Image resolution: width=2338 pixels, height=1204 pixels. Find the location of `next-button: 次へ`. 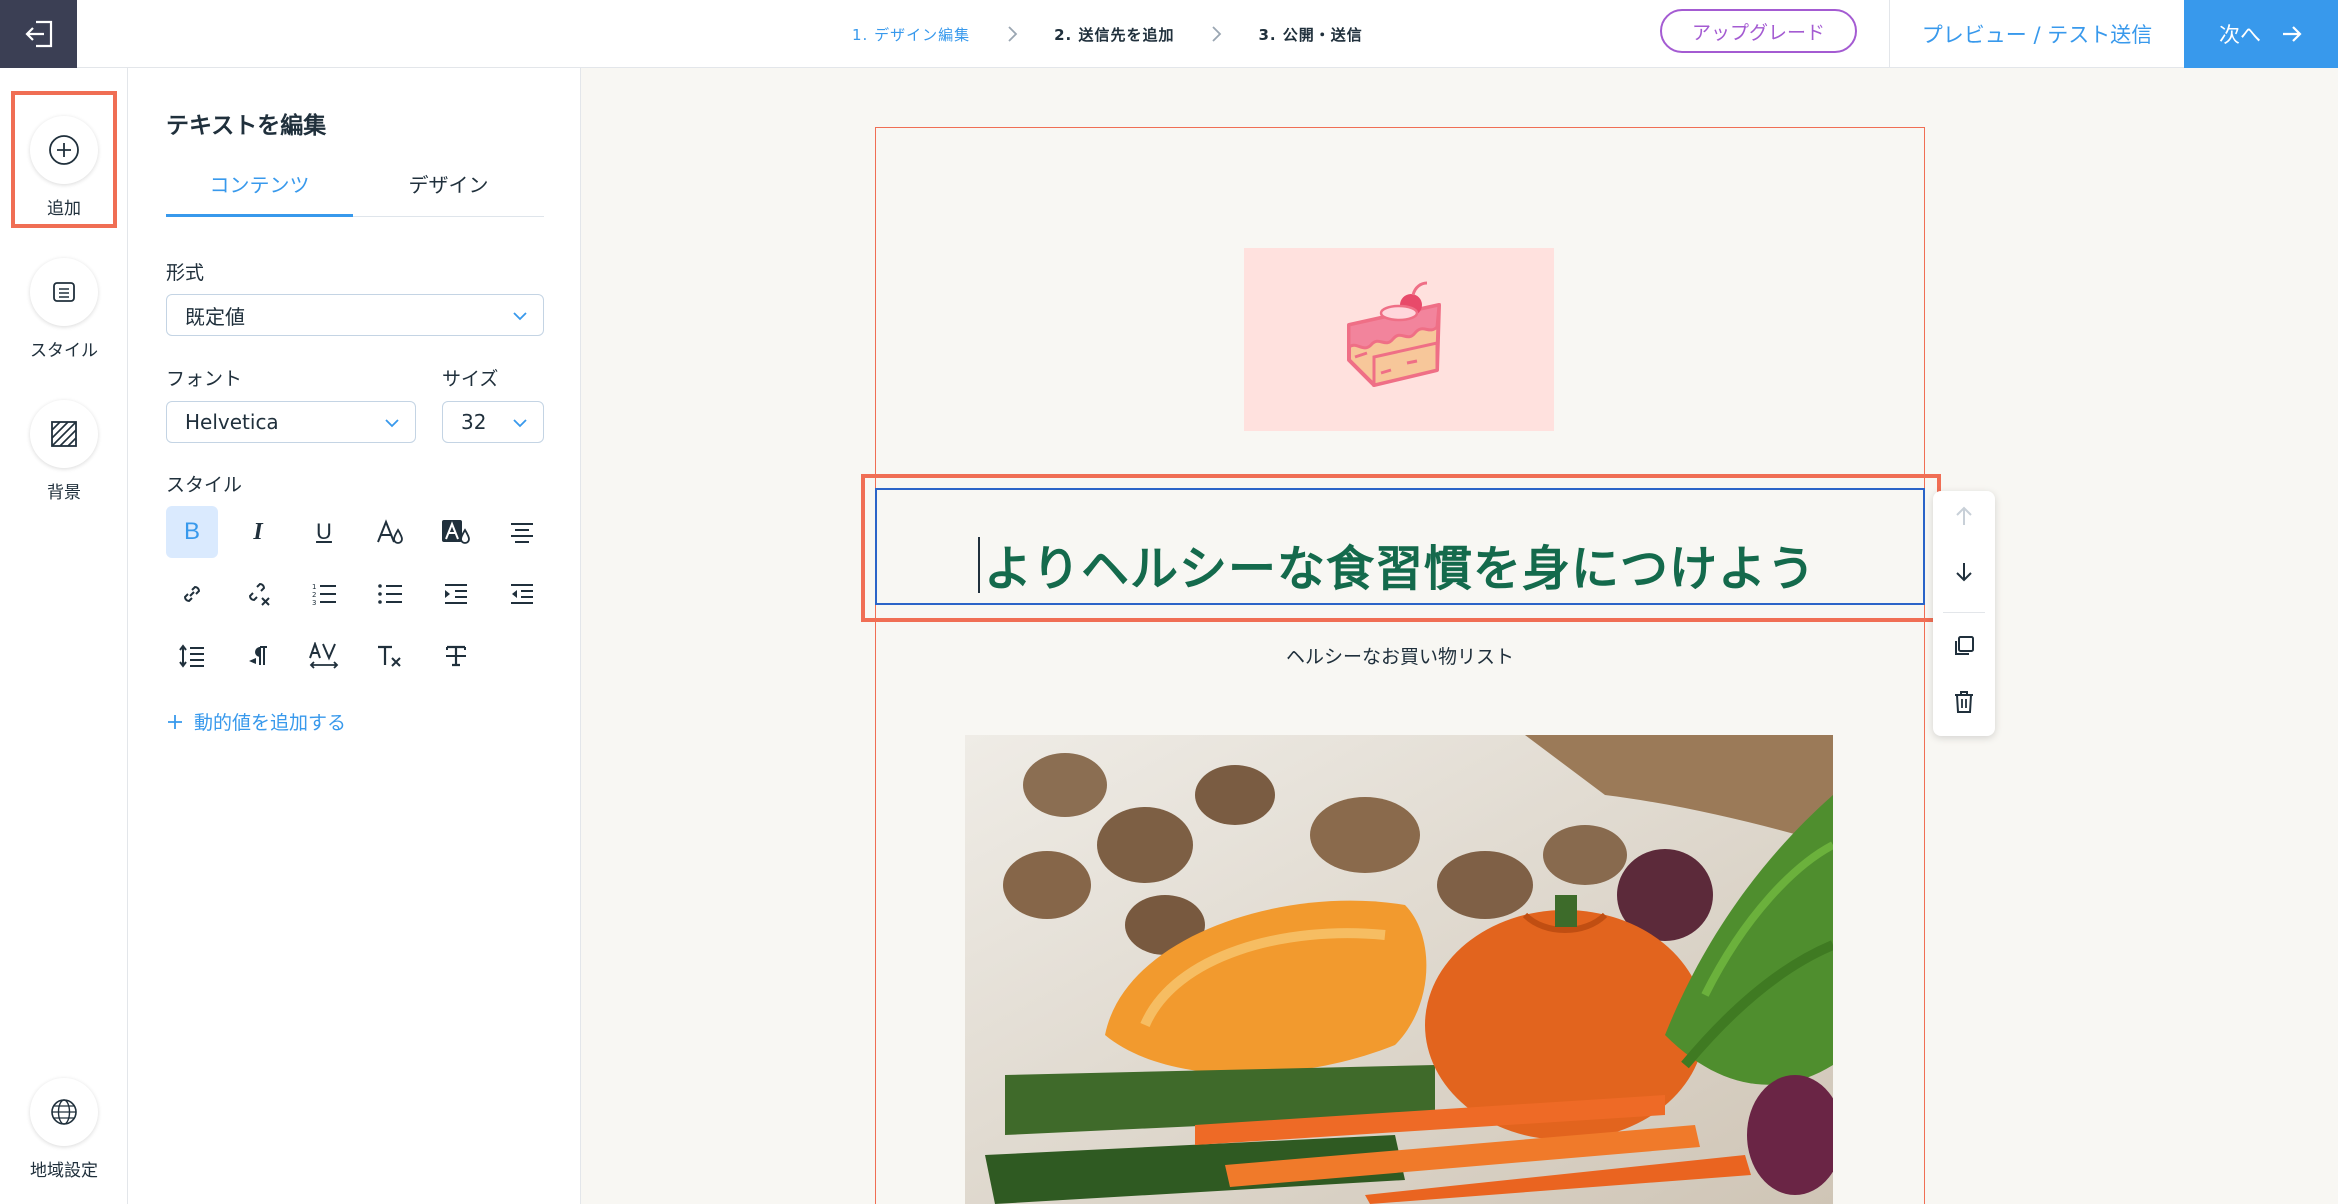

next-button: 次へ is located at coordinates (2261, 34).